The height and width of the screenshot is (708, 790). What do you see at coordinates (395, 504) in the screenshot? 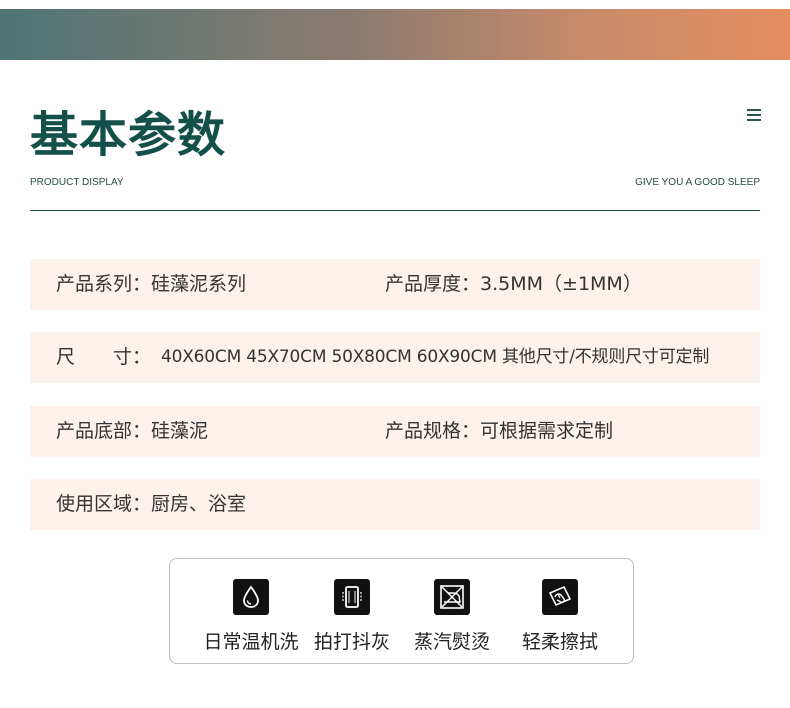
I see `param-row-usage: 使用区域：厨房、浴室` at bounding box center [395, 504].